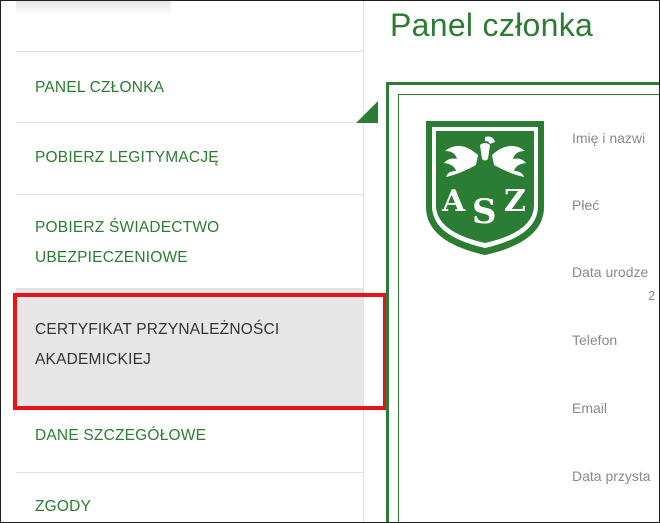 The width and height of the screenshot is (660, 523). I want to click on sidebar-item-label: POBIERZ ŚWIADECTWO, so click(127, 227).